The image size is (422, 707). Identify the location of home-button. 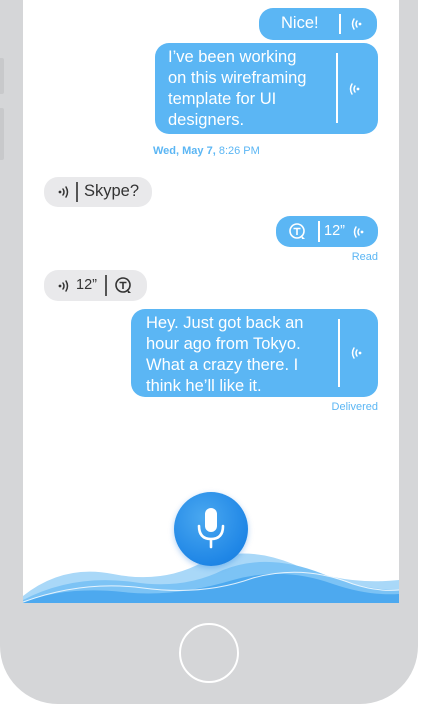
(209, 653).